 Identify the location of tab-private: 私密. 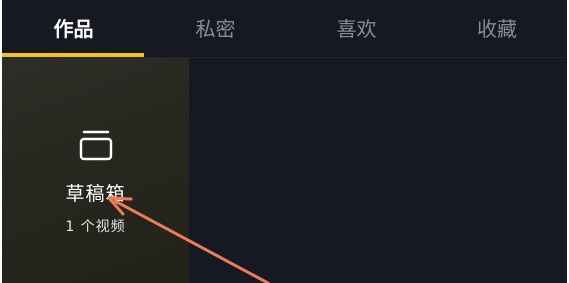
(215, 29).